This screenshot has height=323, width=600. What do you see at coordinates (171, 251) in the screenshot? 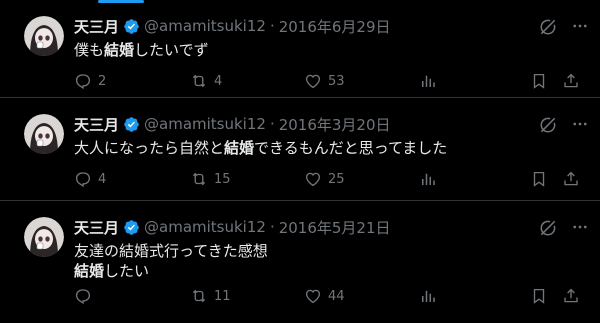
I see `text-segment: 友達の結婚式行ってきた感想` at bounding box center [171, 251].